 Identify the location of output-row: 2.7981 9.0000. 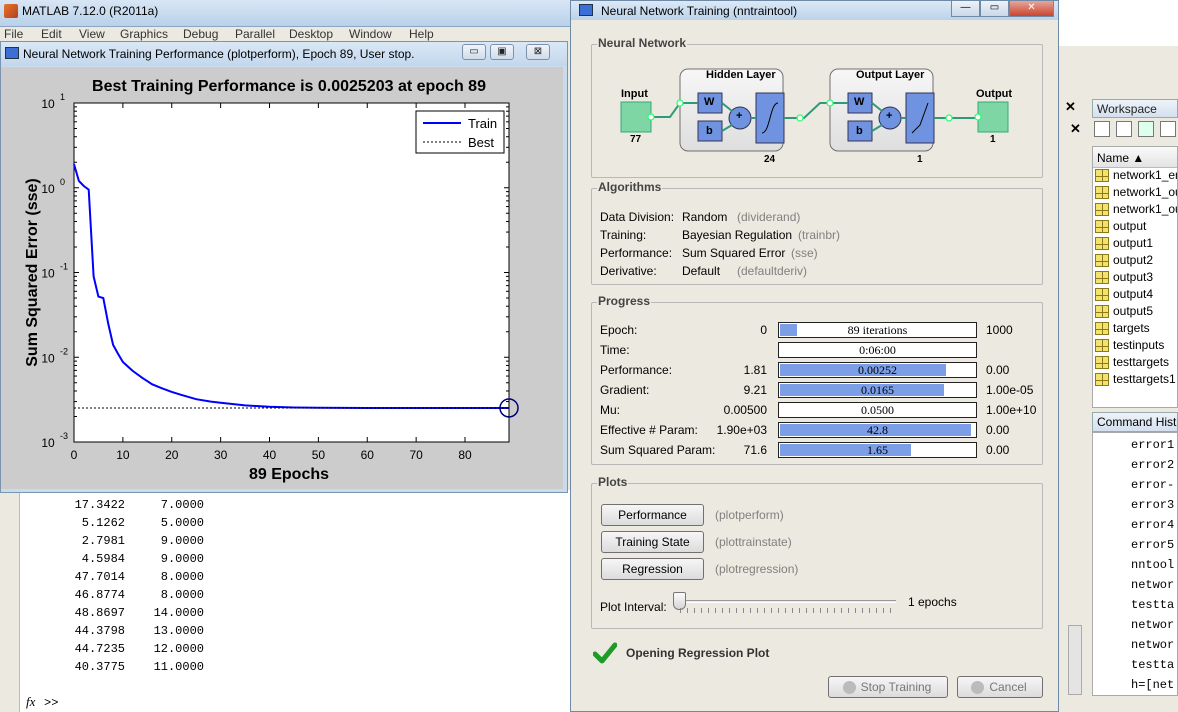
(142, 541).